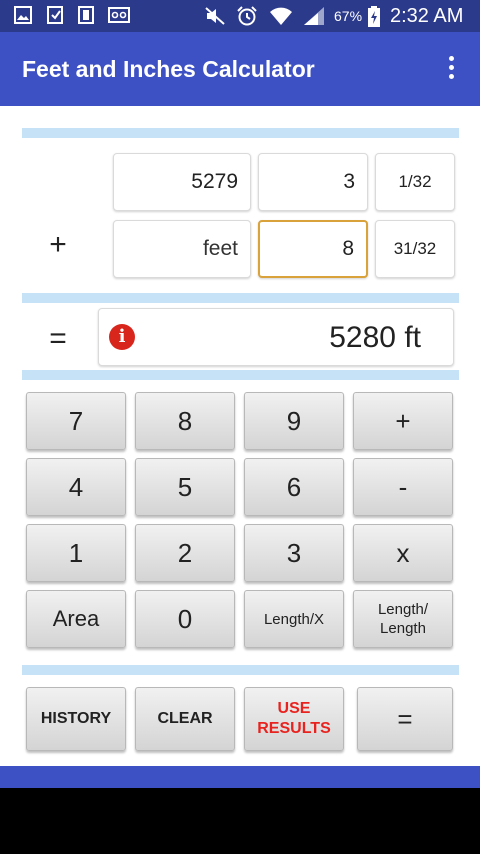 The width and height of the screenshot is (480, 854). Describe the element at coordinates (23, 15) in the screenshot. I see `gallery-notification-icon` at that location.